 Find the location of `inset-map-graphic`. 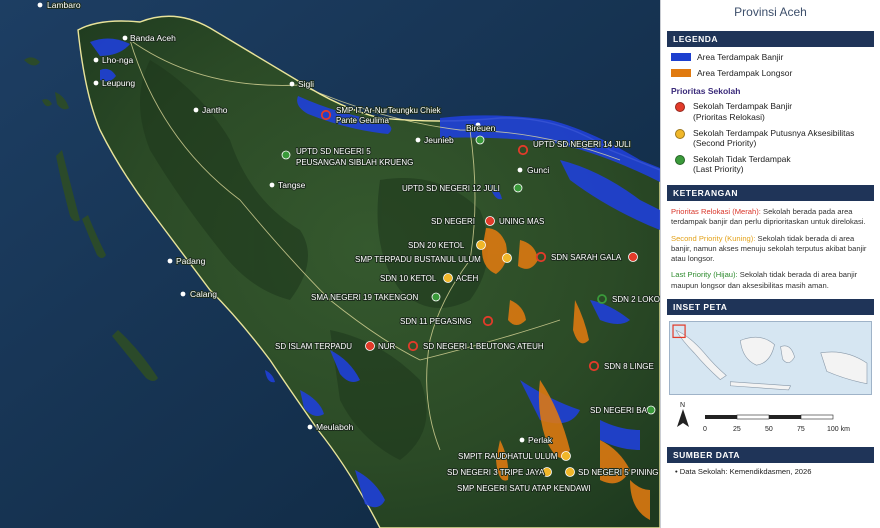

inset-map-graphic is located at coordinates (770, 357).